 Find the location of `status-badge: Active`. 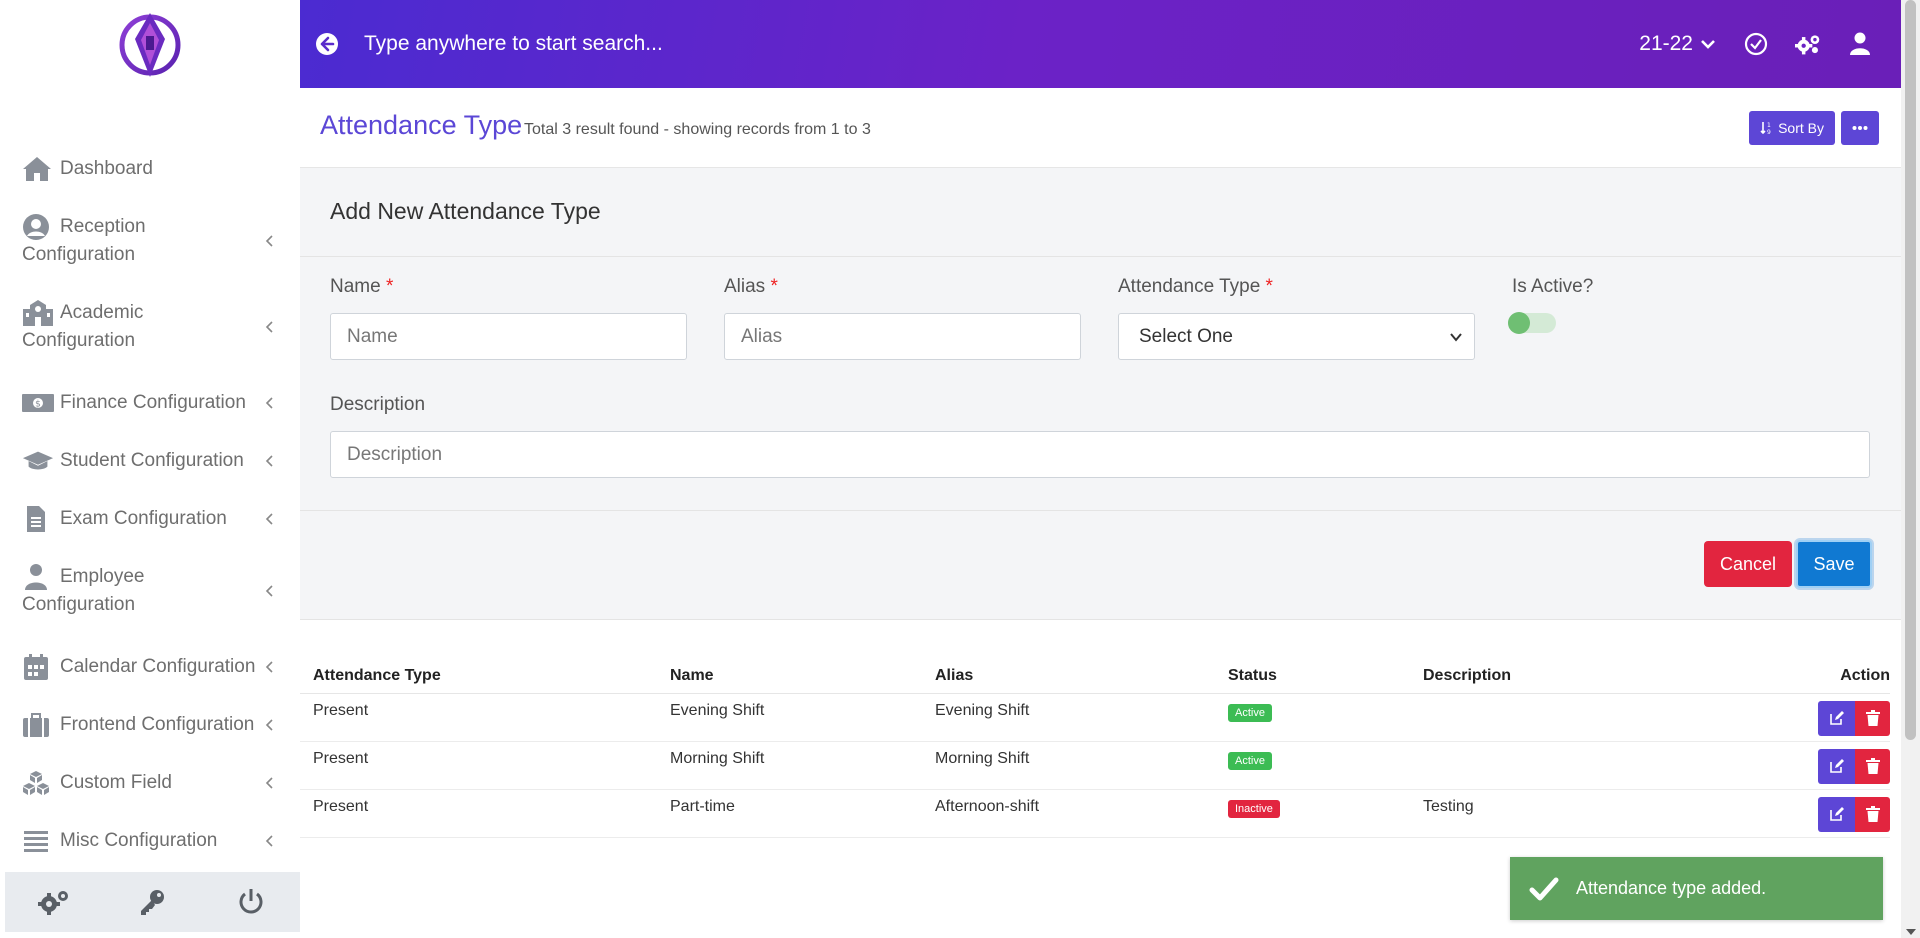

status-badge: Active is located at coordinates (1250, 760).